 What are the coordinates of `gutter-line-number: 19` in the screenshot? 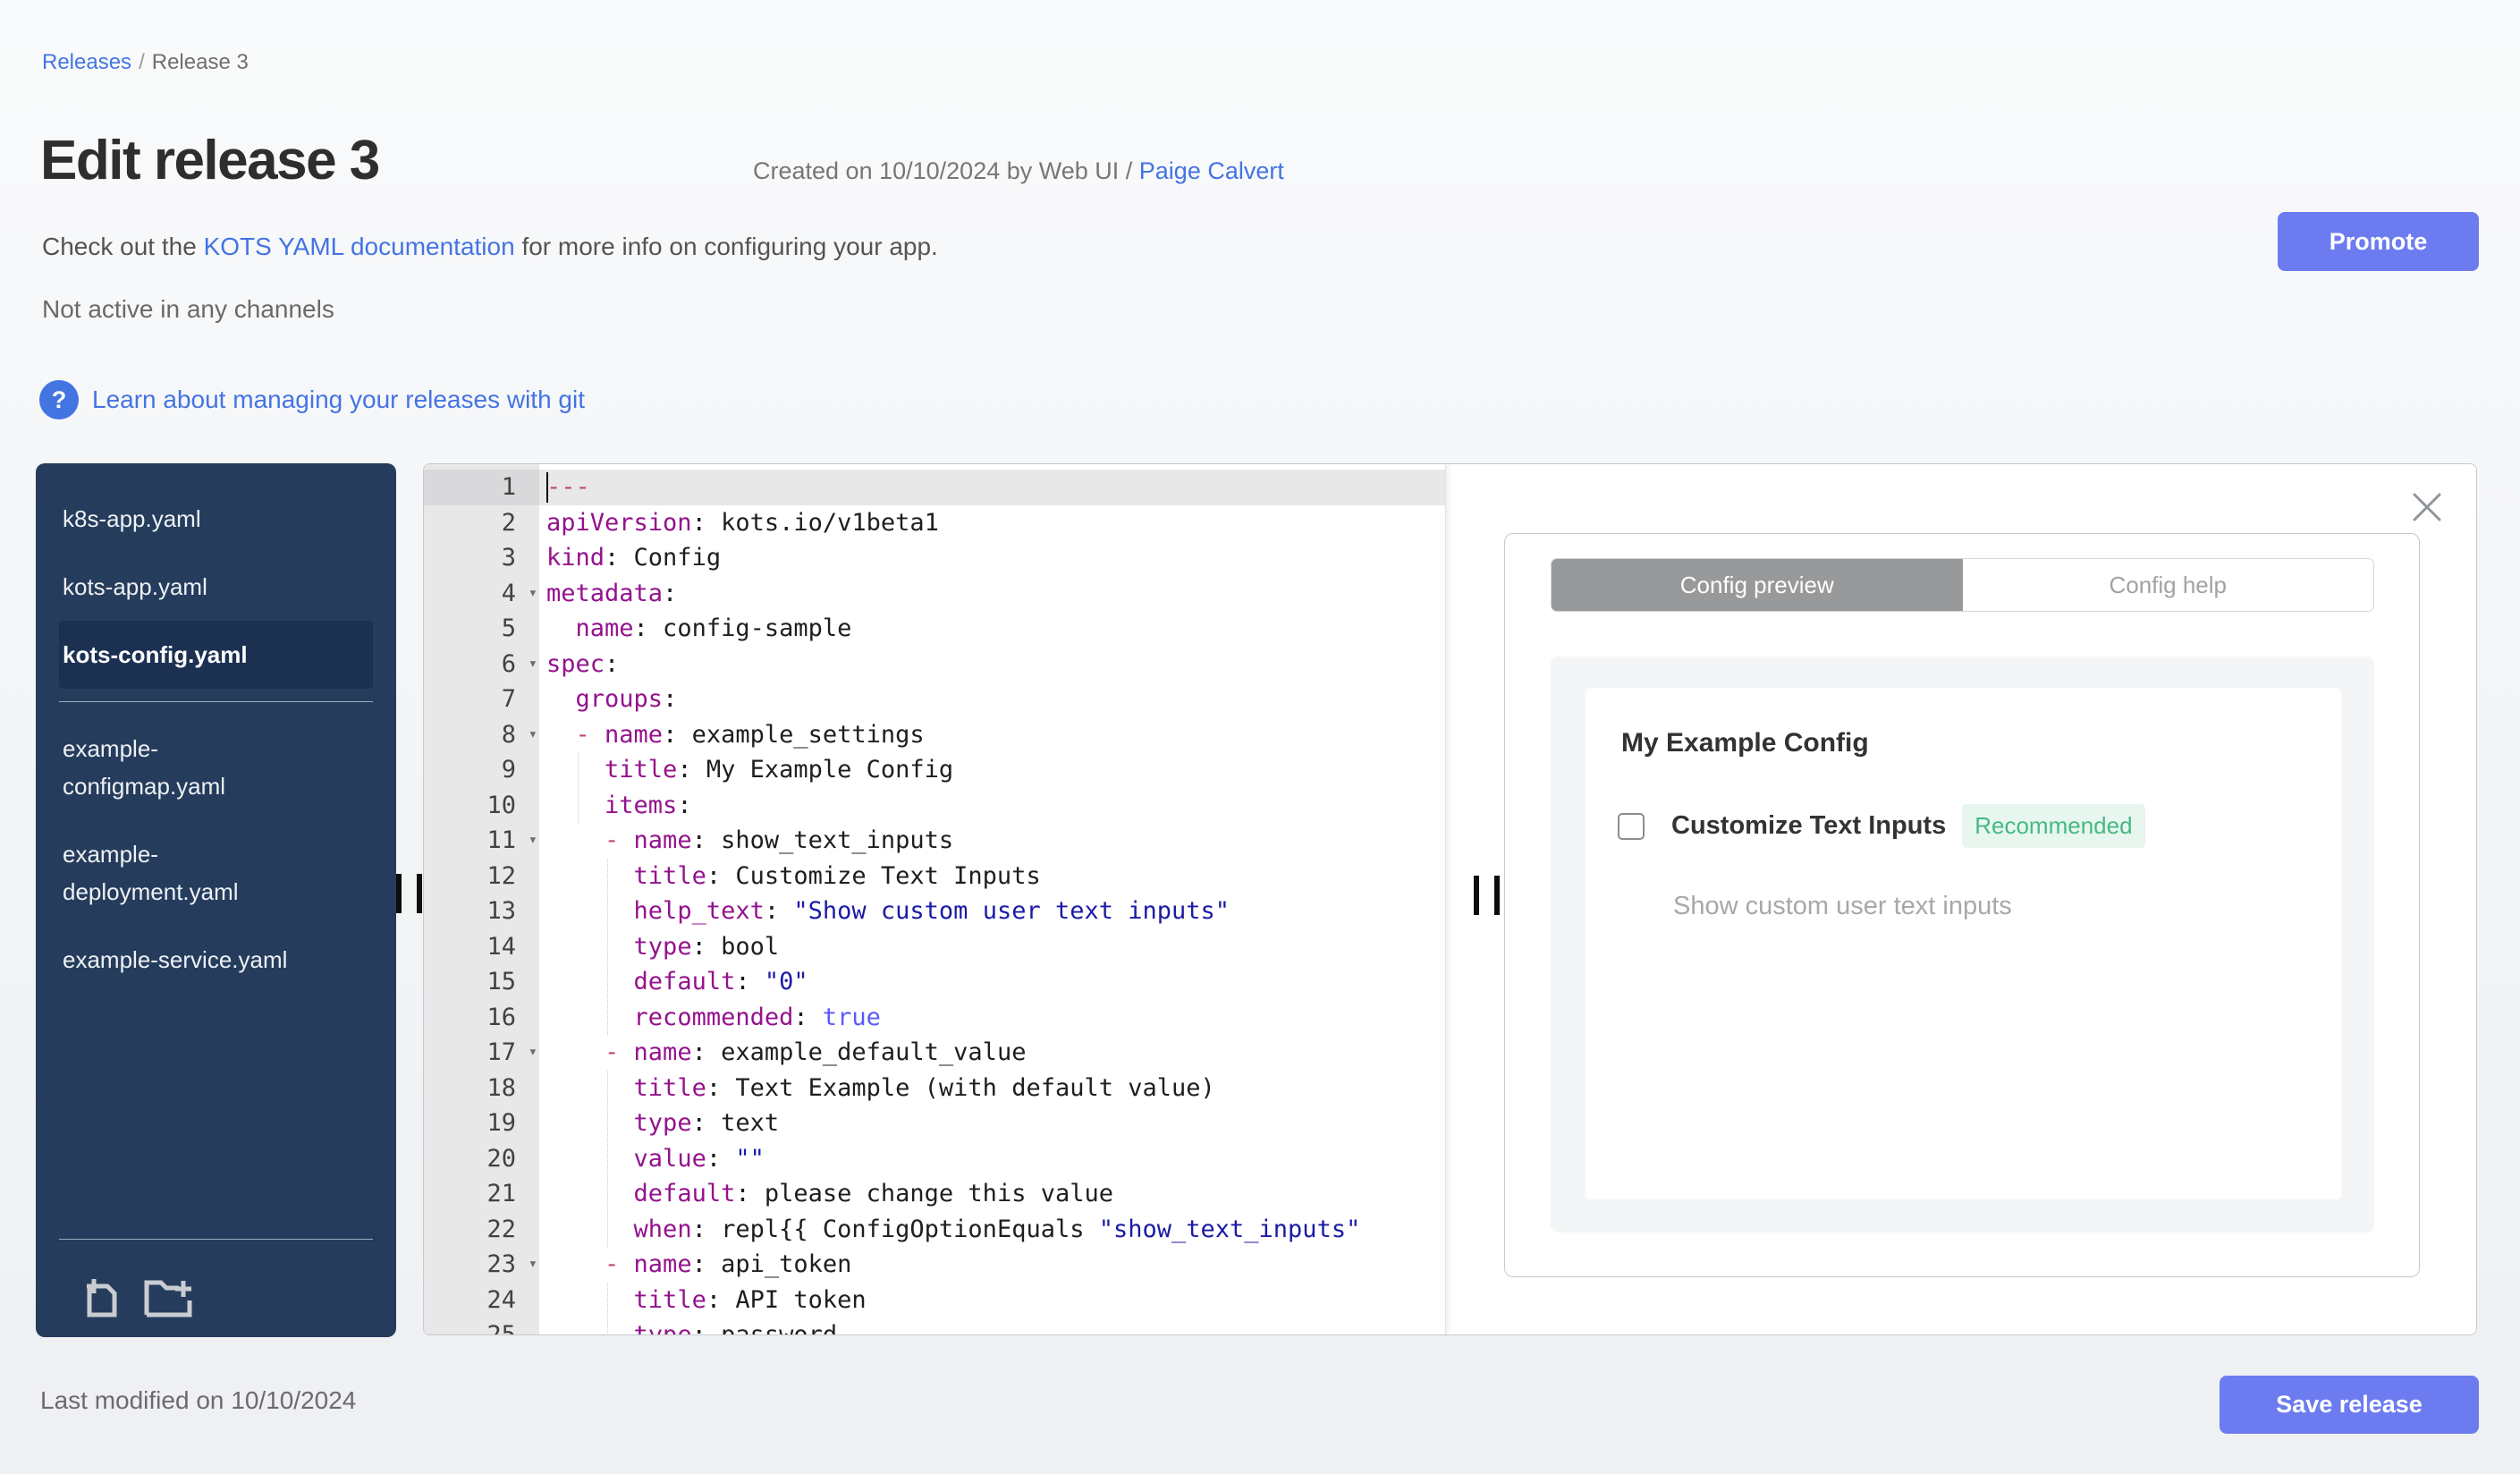 It's located at (501, 1123).